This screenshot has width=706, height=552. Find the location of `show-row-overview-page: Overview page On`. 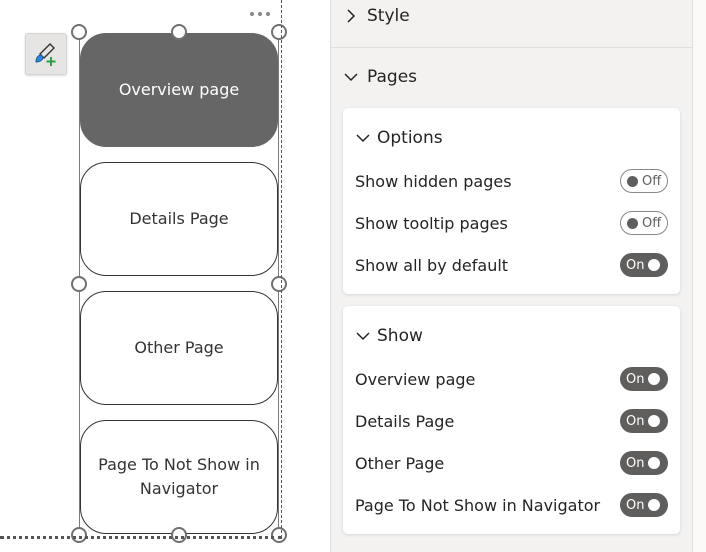

show-row-overview-page: Overview page On is located at coordinates (511, 379).